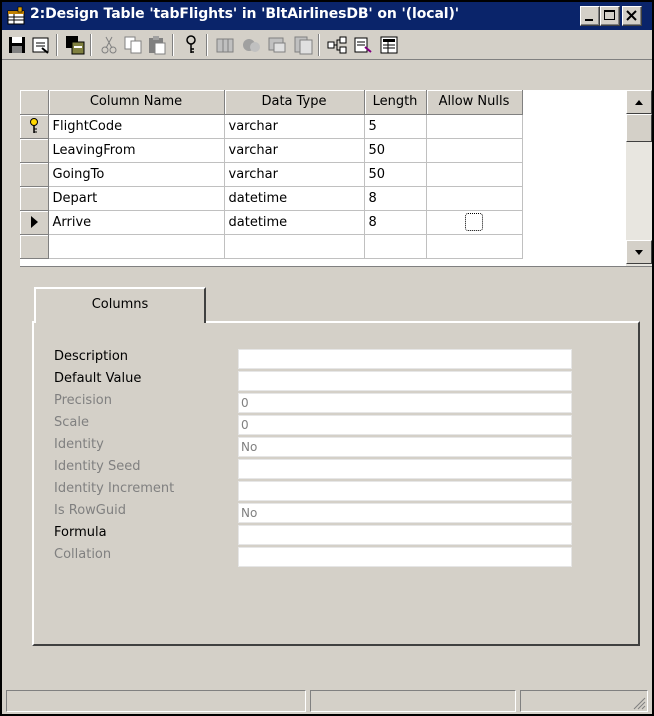  Describe the element at coordinates (405, 513) in the screenshot. I see `is-rowguid-field: No` at that location.